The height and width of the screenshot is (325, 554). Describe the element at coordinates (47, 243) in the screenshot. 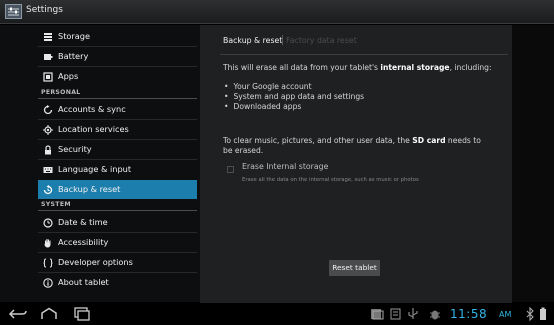

I see `hand-icon` at that location.